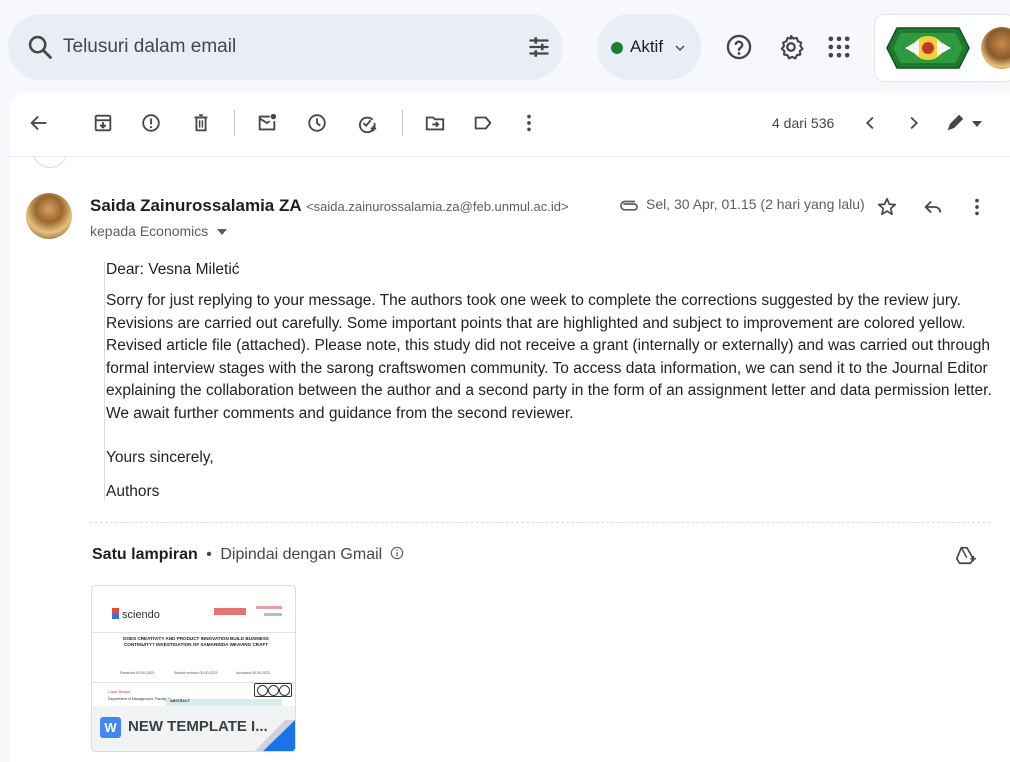  I want to click on add-to-drive-icon, so click(965, 555).